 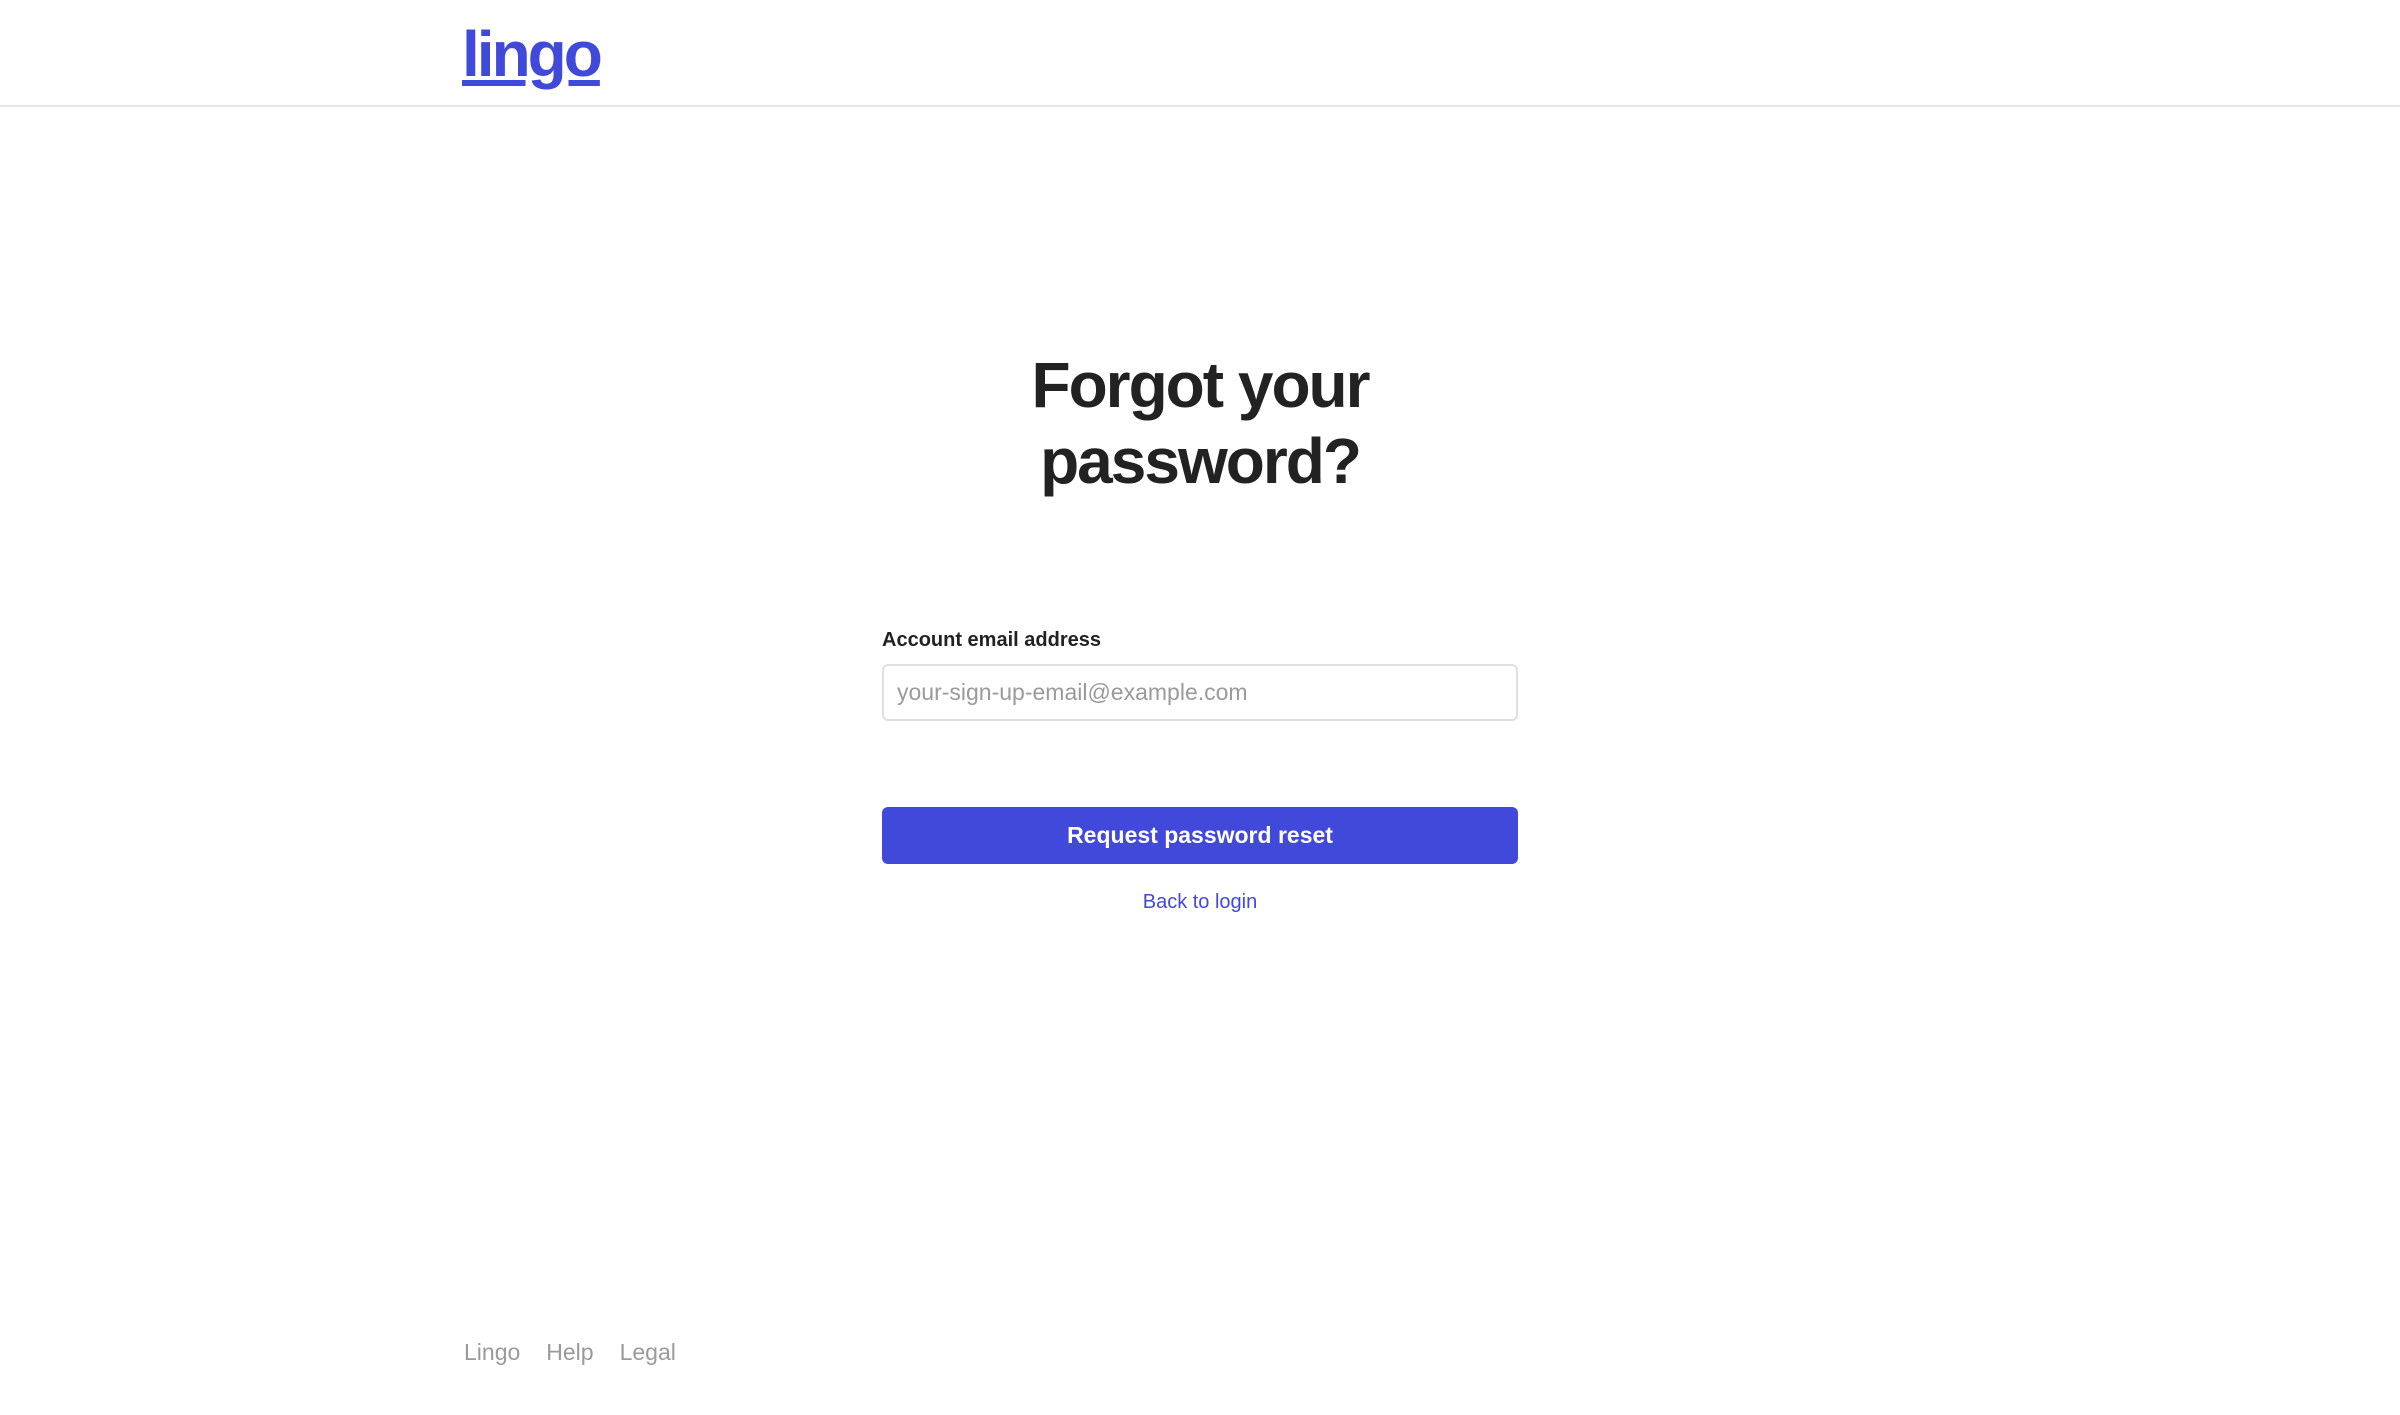 What do you see at coordinates (1200, 53) in the screenshot?
I see `top-header: lingo` at bounding box center [1200, 53].